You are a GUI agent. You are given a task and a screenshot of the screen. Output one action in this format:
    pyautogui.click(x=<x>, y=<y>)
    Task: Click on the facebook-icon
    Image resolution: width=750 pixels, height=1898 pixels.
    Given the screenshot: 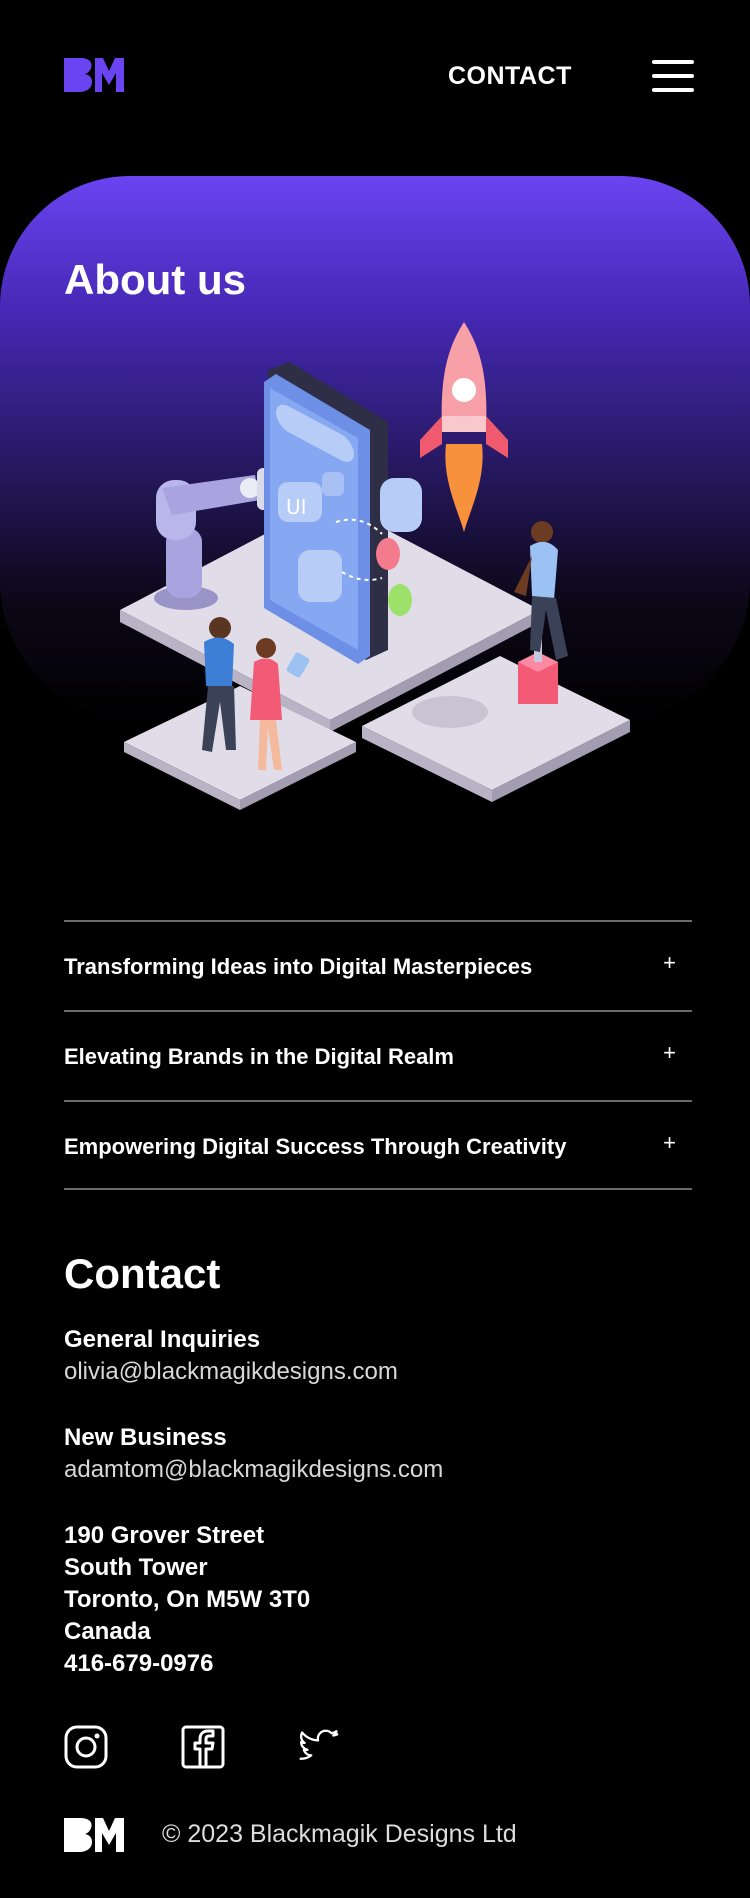 What is the action you would take?
    pyautogui.click(x=203, y=1747)
    